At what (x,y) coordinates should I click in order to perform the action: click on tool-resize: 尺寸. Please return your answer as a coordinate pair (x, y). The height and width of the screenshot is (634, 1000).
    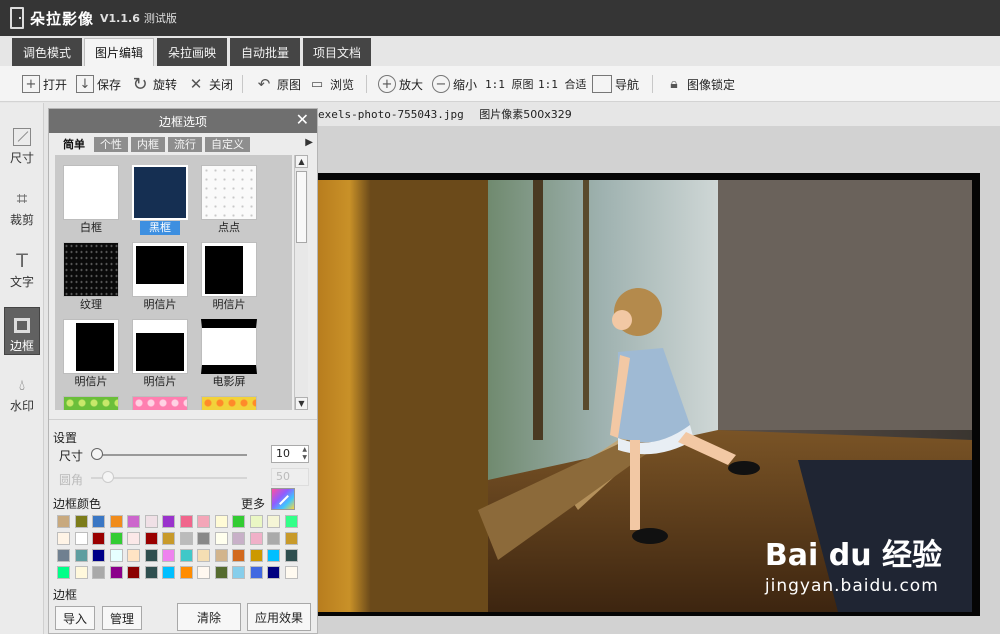
    Looking at the image, I should click on (22, 143).